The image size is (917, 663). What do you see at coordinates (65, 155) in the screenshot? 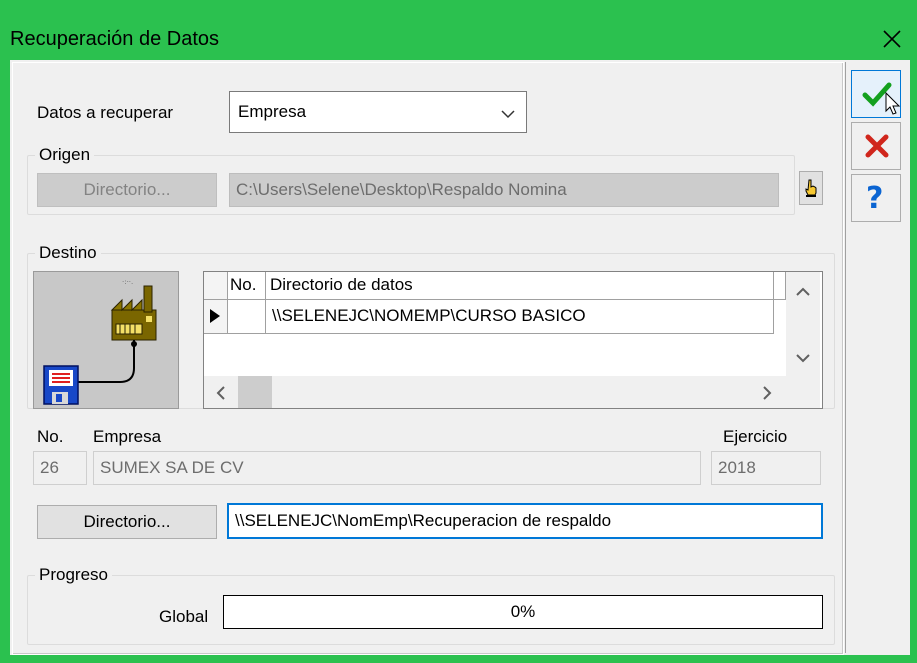
I see `origen-label: Origen` at bounding box center [65, 155].